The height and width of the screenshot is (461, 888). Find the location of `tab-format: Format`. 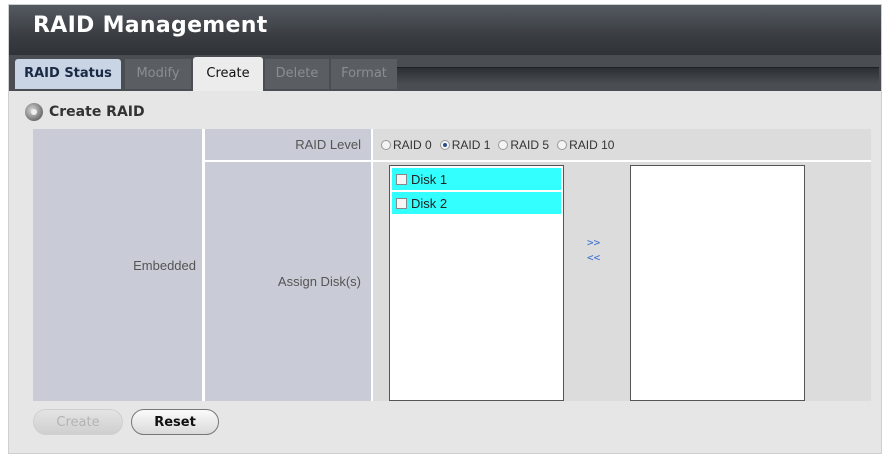

tab-format: Format is located at coordinates (364, 74).